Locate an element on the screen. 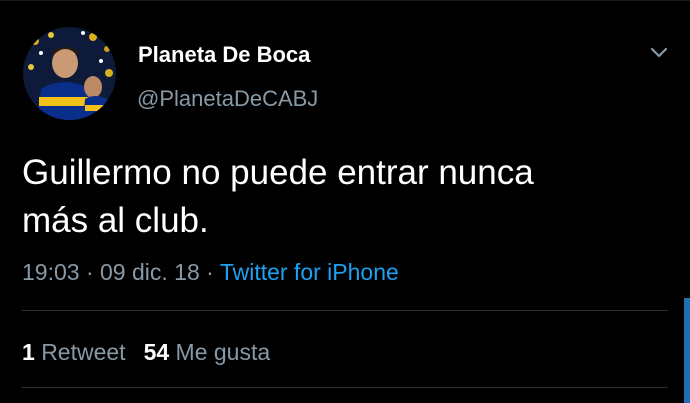 Image resolution: width=690 pixels, height=403 pixels. scrollbar is located at coordinates (687, 350).